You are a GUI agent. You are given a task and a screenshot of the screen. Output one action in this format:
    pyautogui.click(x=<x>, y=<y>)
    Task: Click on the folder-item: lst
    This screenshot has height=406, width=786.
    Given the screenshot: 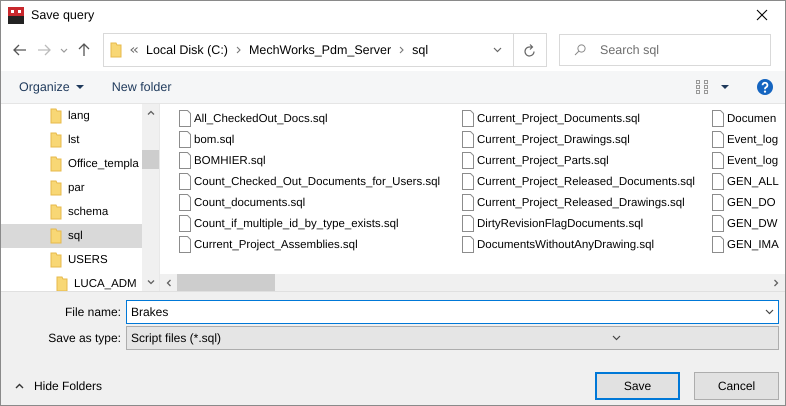 What is the action you would take?
    pyautogui.click(x=71, y=140)
    